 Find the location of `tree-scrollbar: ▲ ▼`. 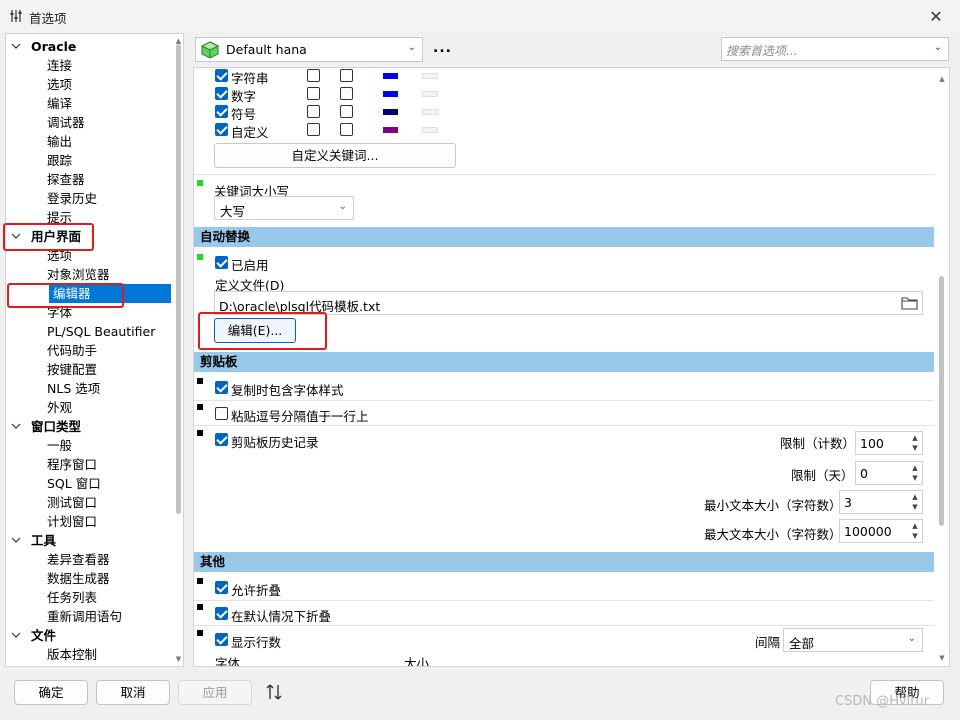

tree-scrollbar: ▲ ▼ is located at coordinates (178, 350).